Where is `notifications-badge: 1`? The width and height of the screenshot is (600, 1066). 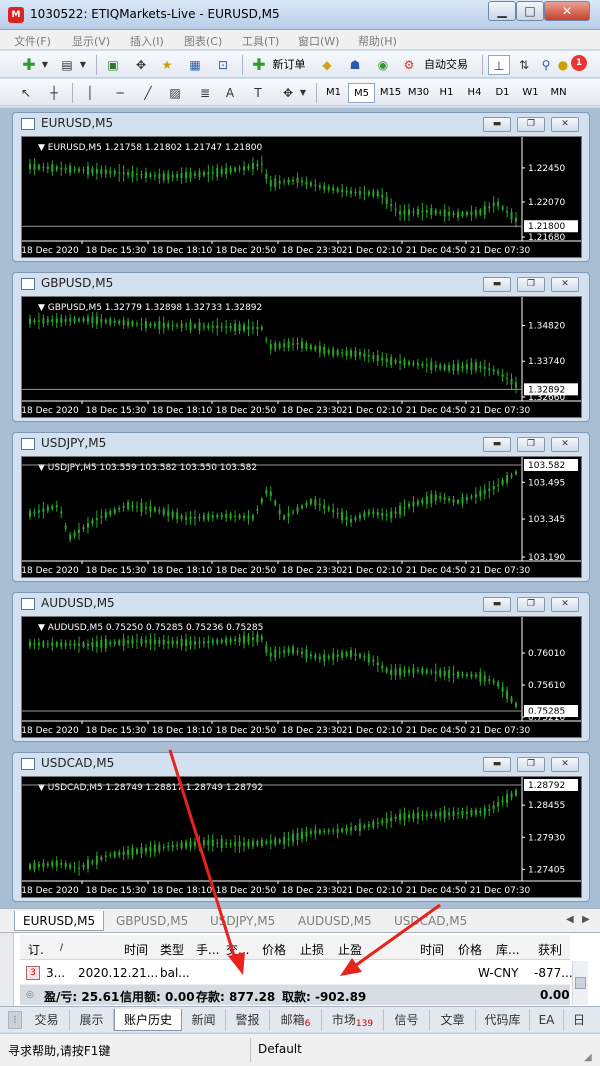 notifications-badge: 1 is located at coordinates (579, 63).